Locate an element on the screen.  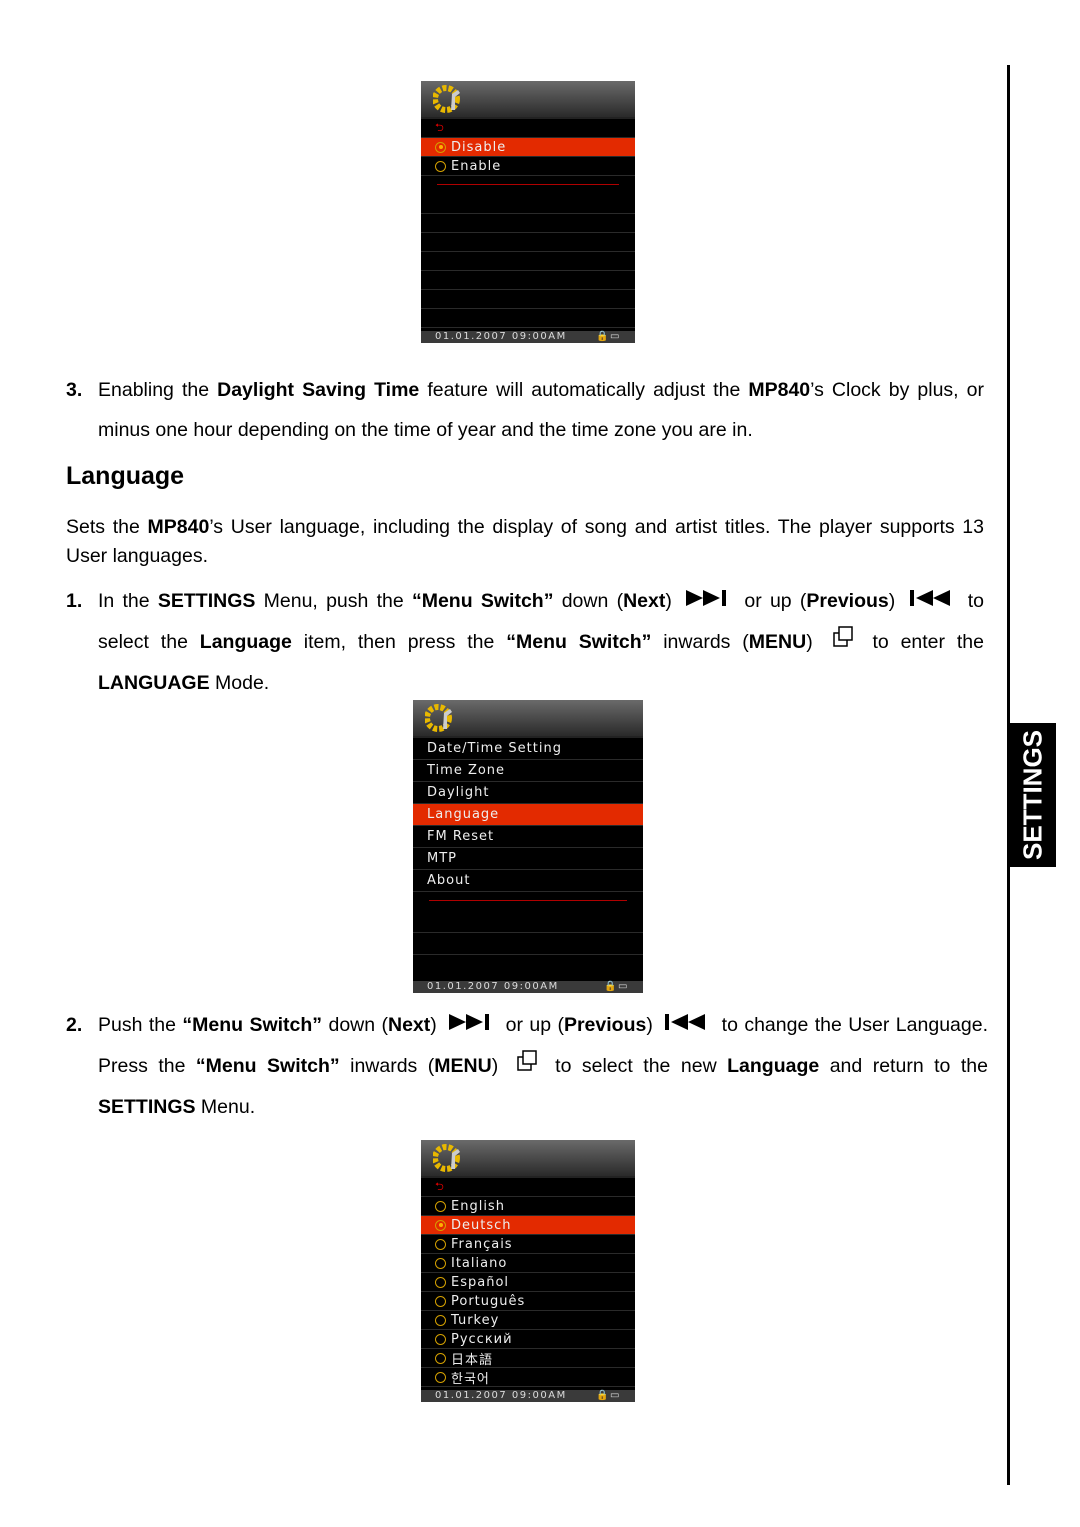
menu-item-label: English is located at coordinates (478, 1206).